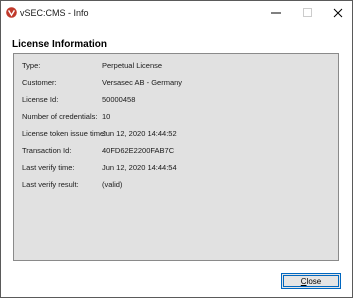  I want to click on row-value: 10, so click(106, 116).